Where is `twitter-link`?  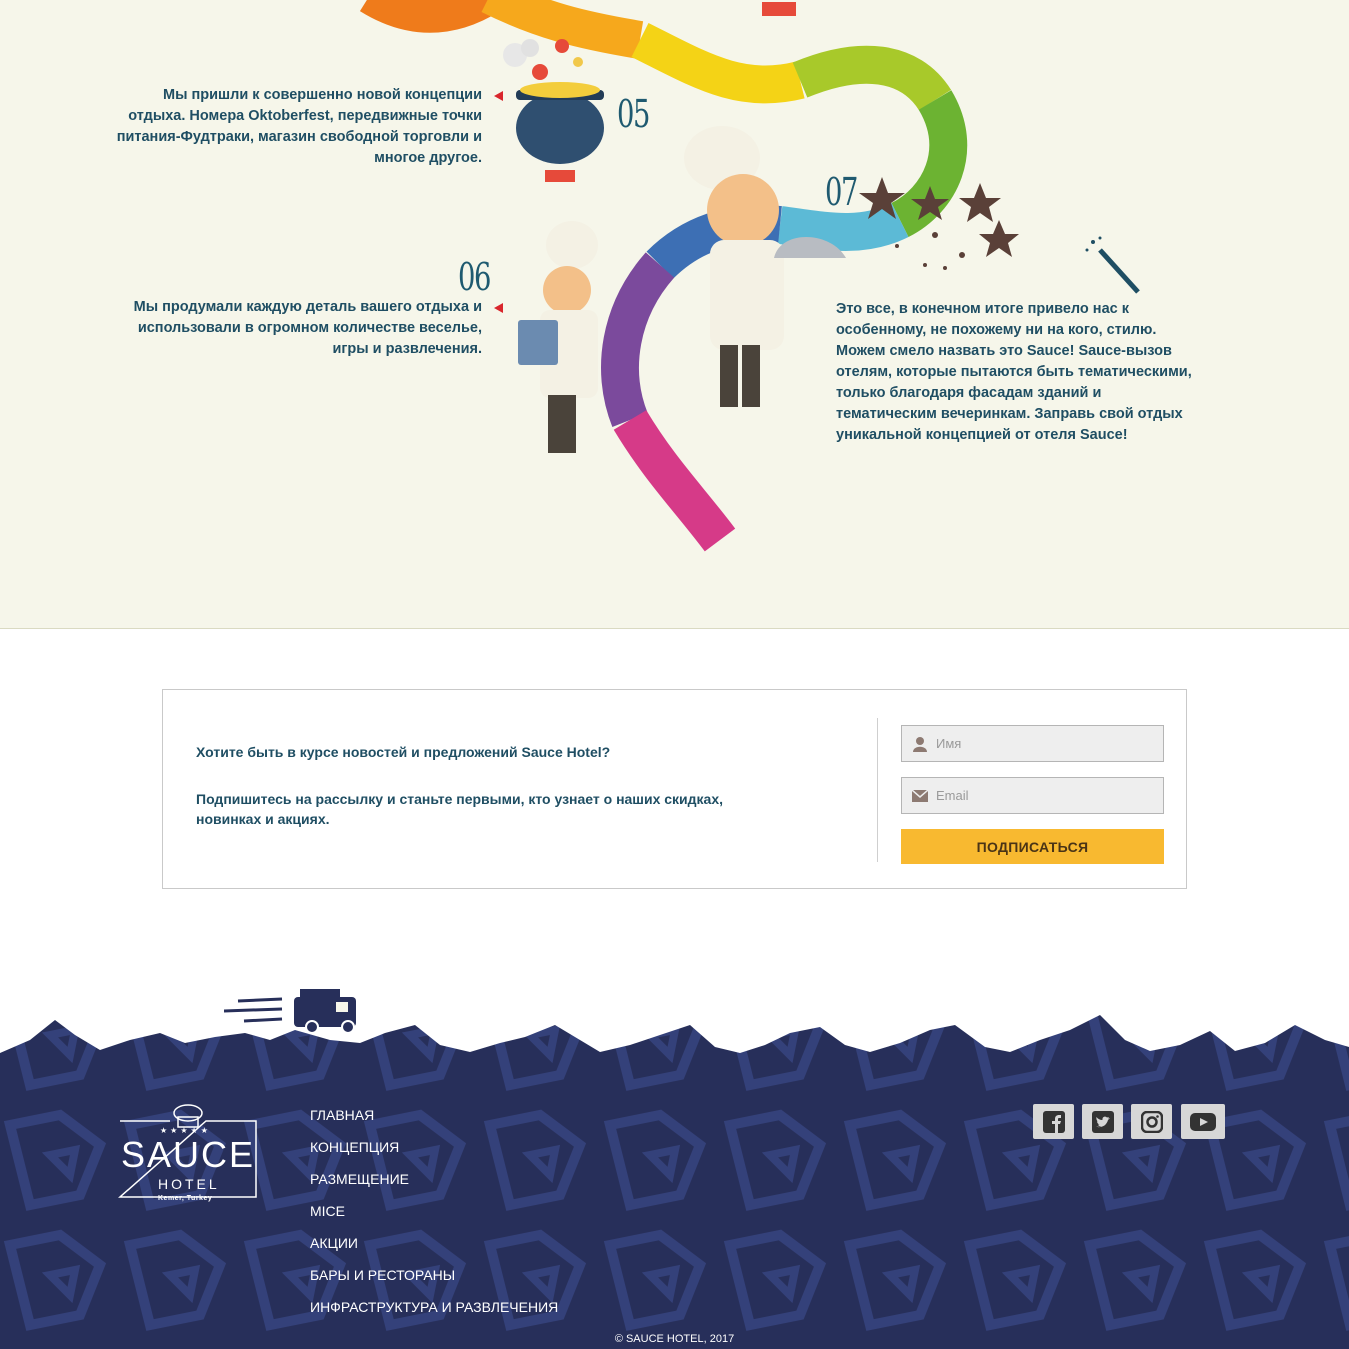
twitter-link is located at coordinates (1102, 1121).